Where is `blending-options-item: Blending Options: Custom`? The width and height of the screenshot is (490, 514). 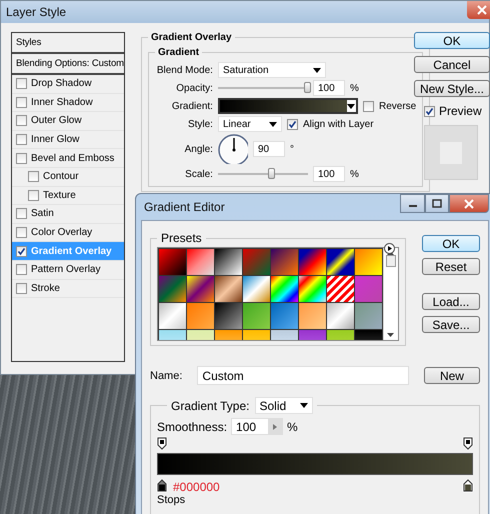
blending-options-item: Blending Options: Custom is located at coordinates (68, 64).